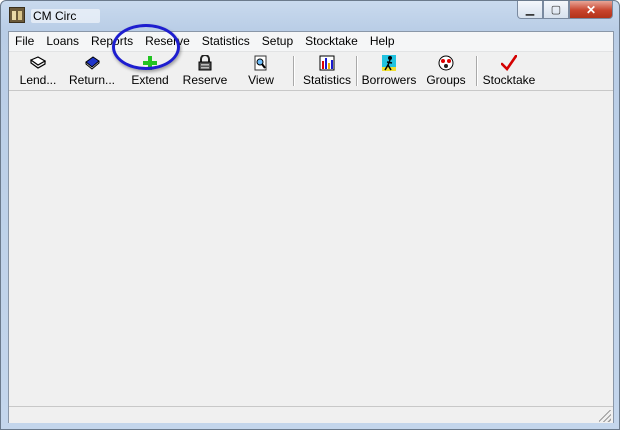 Image resolution: width=620 pixels, height=430 pixels. What do you see at coordinates (62, 41) in the screenshot?
I see `menu-loans: Loans` at bounding box center [62, 41].